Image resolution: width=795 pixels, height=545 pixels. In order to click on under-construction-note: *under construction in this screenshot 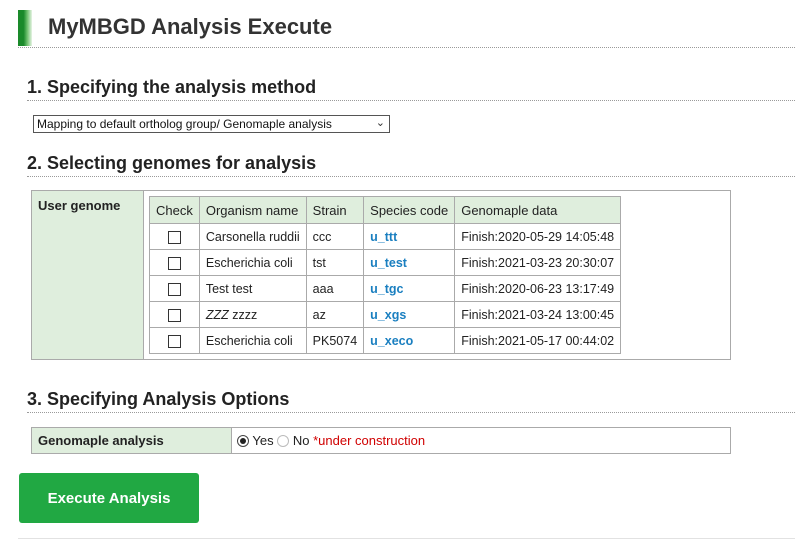, I will do `click(369, 440)`.